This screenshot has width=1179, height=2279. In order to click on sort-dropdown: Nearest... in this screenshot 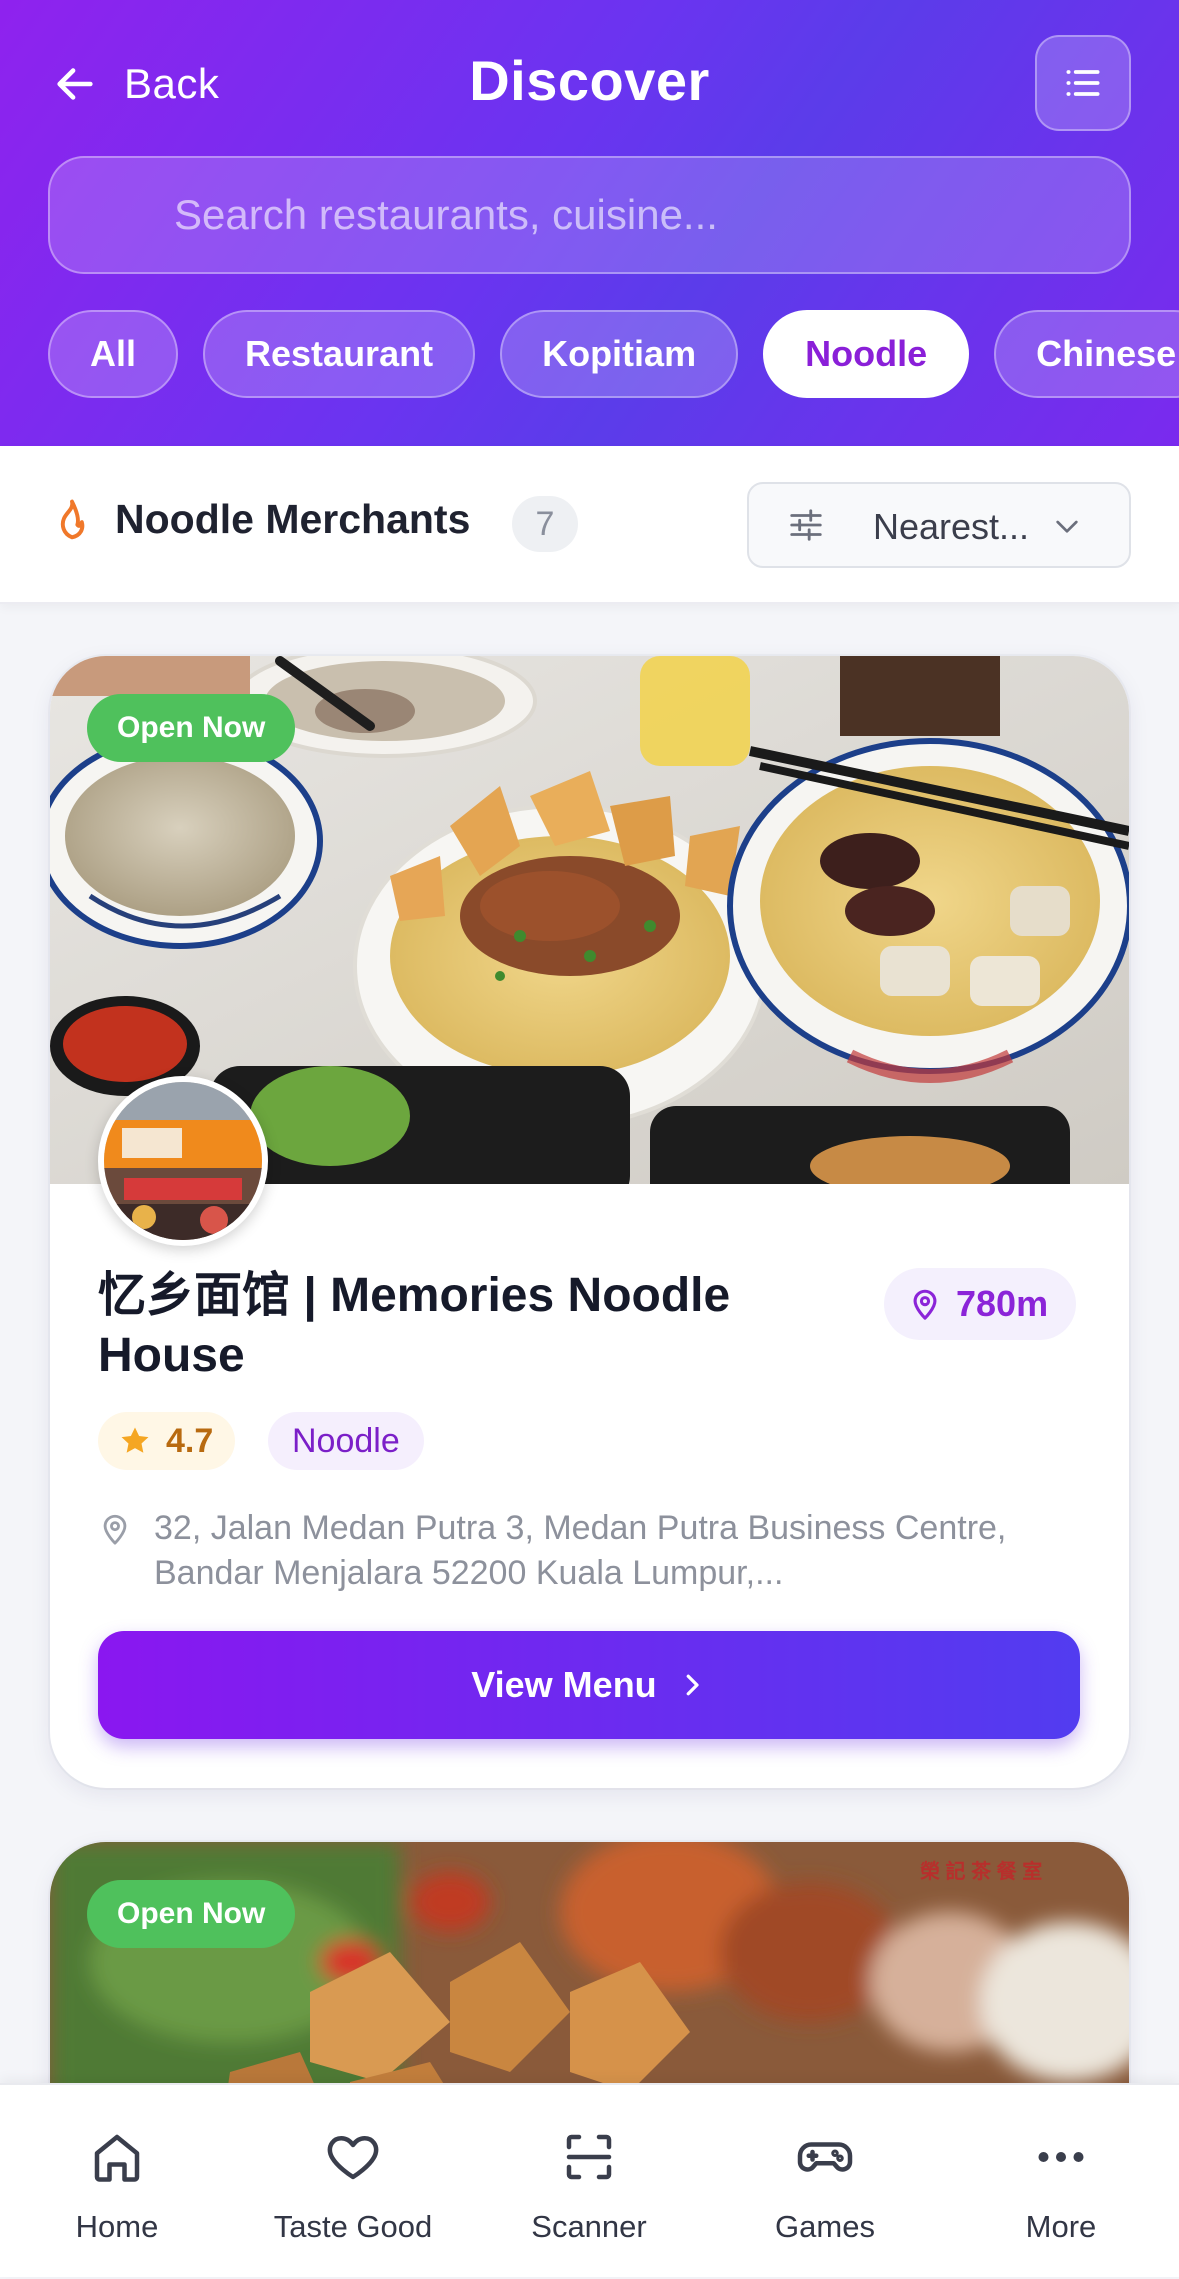, I will do `click(939, 525)`.